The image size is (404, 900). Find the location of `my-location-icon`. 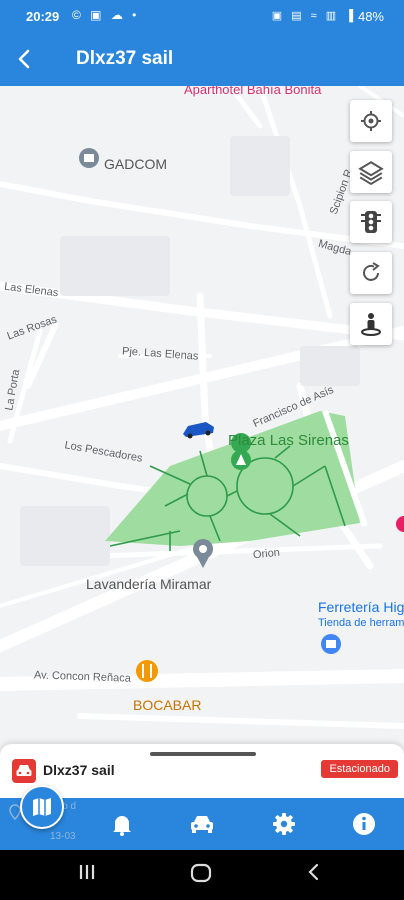

my-location-icon is located at coordinates (371, 121).